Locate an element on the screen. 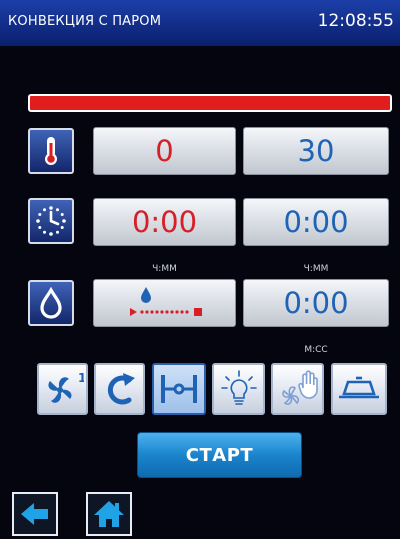 This screenshot has width=400, height=539. manual-fan-button is located at coordinates (297, 389).